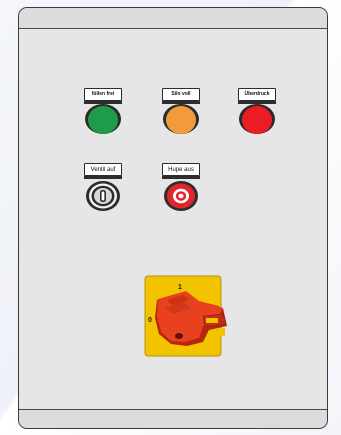 The width and height of the screenshot is (341, 435). I want to click on lamp-fuellen-frei: füllen frei, so click(103, 113).